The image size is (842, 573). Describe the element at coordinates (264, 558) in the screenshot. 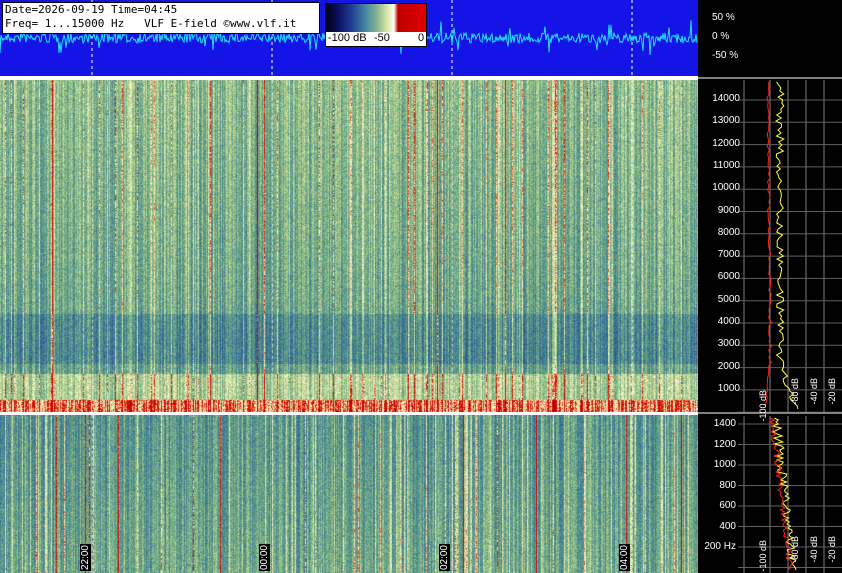

I see `time-mark: 00:00` at that location.